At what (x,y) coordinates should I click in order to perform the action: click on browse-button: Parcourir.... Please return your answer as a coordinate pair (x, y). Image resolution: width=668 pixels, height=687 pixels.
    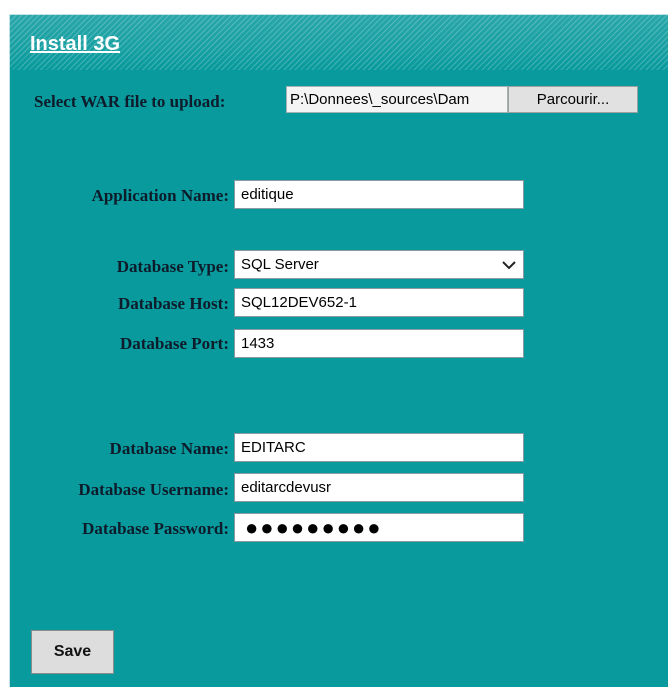
    Looking at the image, I should click on (573, 99).